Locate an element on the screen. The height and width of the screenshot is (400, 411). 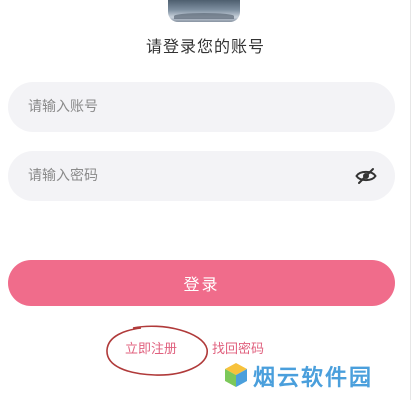
cube-logo-icon is located at coordinates (236, 375).